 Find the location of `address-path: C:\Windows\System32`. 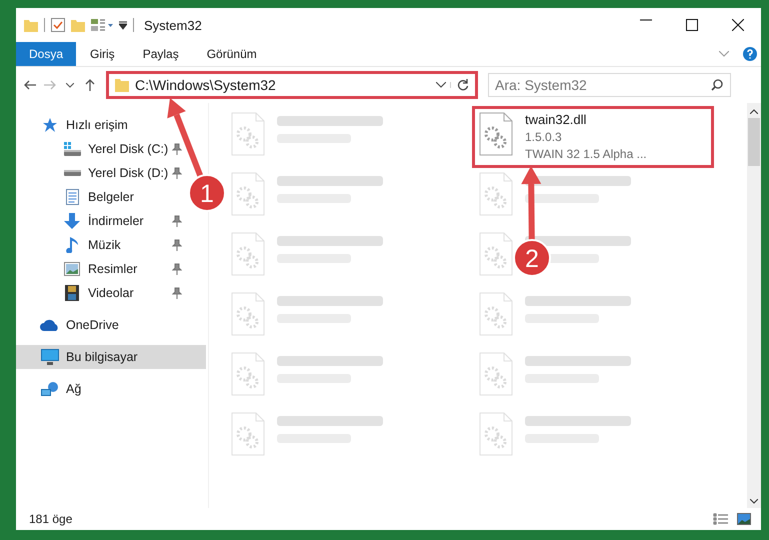

address-path: C:\Windows\System32 is located at coordinates (206, 85).